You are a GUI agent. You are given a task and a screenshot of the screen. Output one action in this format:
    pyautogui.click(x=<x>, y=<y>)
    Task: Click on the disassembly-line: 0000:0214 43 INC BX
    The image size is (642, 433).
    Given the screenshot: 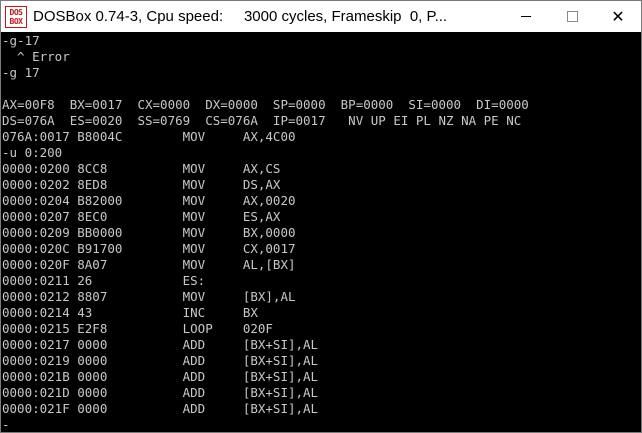 What is the action you would take?
    pyautogui.click(x=130, y=312)
    